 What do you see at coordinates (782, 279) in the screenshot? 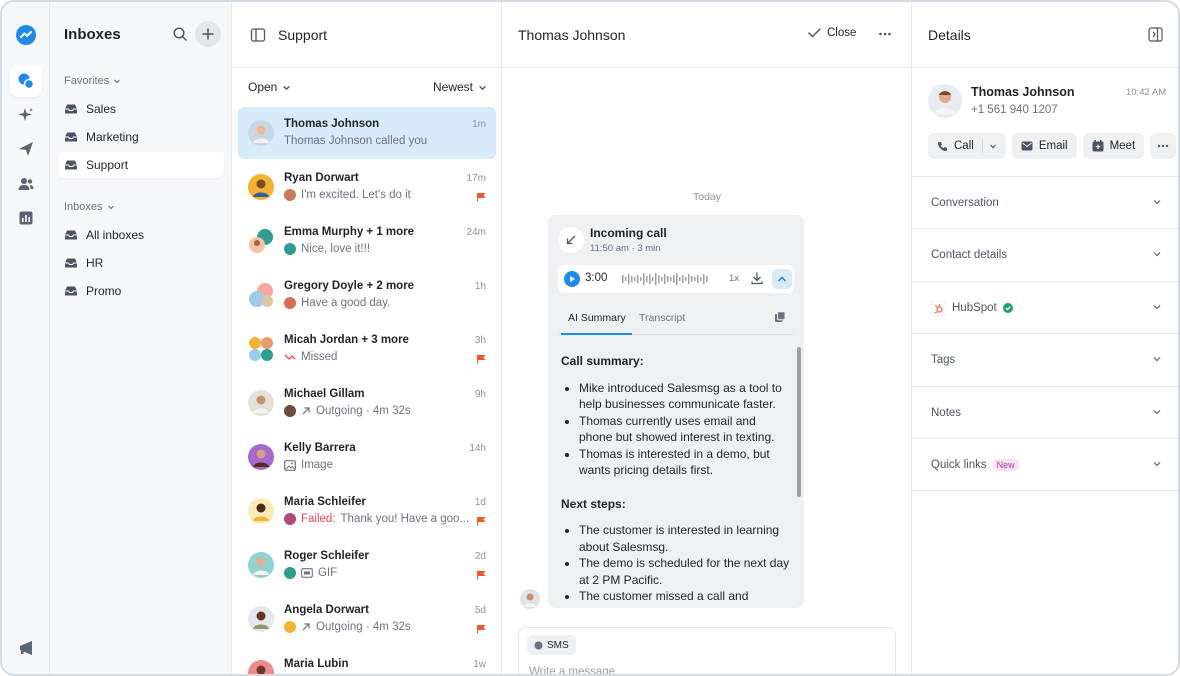
I see `collapse-summary-button` at bounding box center [782, 279].